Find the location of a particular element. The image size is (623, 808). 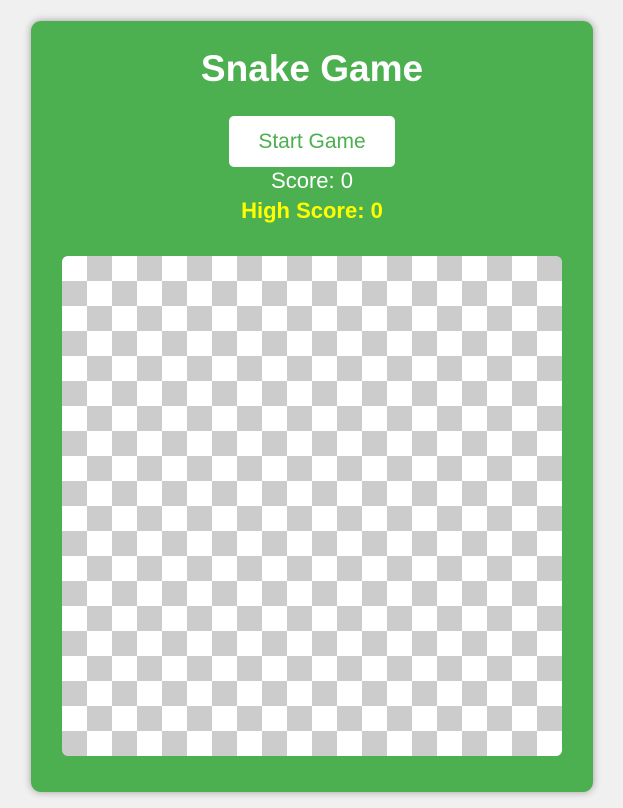

high-score-display: High Score: 0 is located at coordinates (312, 210).